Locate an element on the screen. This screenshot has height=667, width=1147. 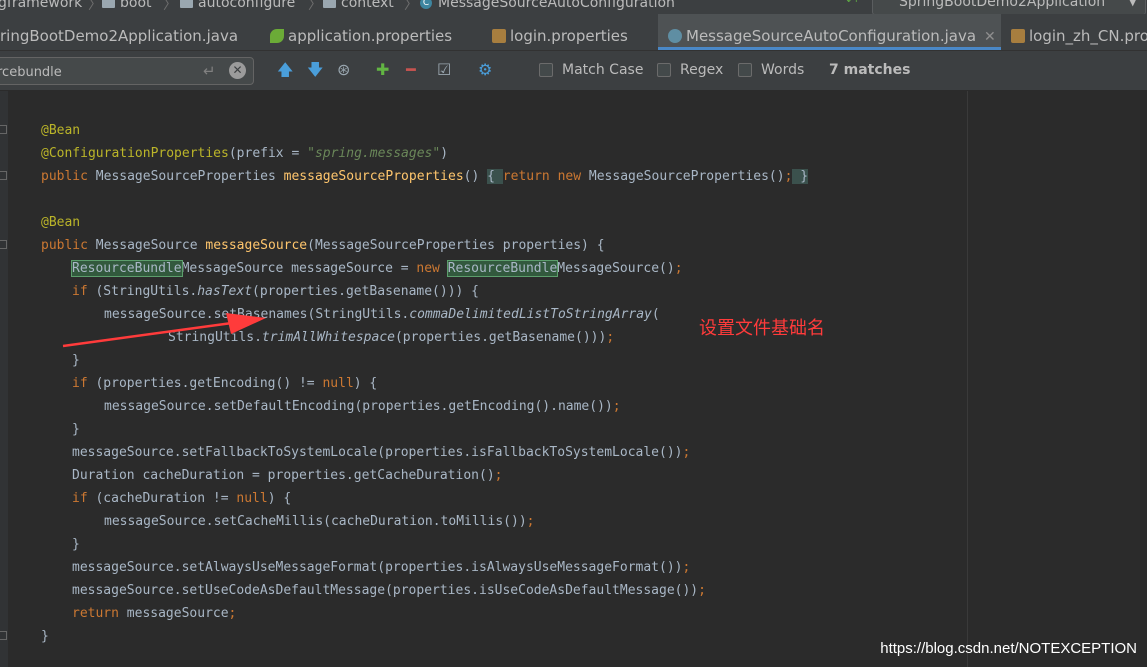
breadcrumb-item-boot: boot is located at coordinates (127, 5).